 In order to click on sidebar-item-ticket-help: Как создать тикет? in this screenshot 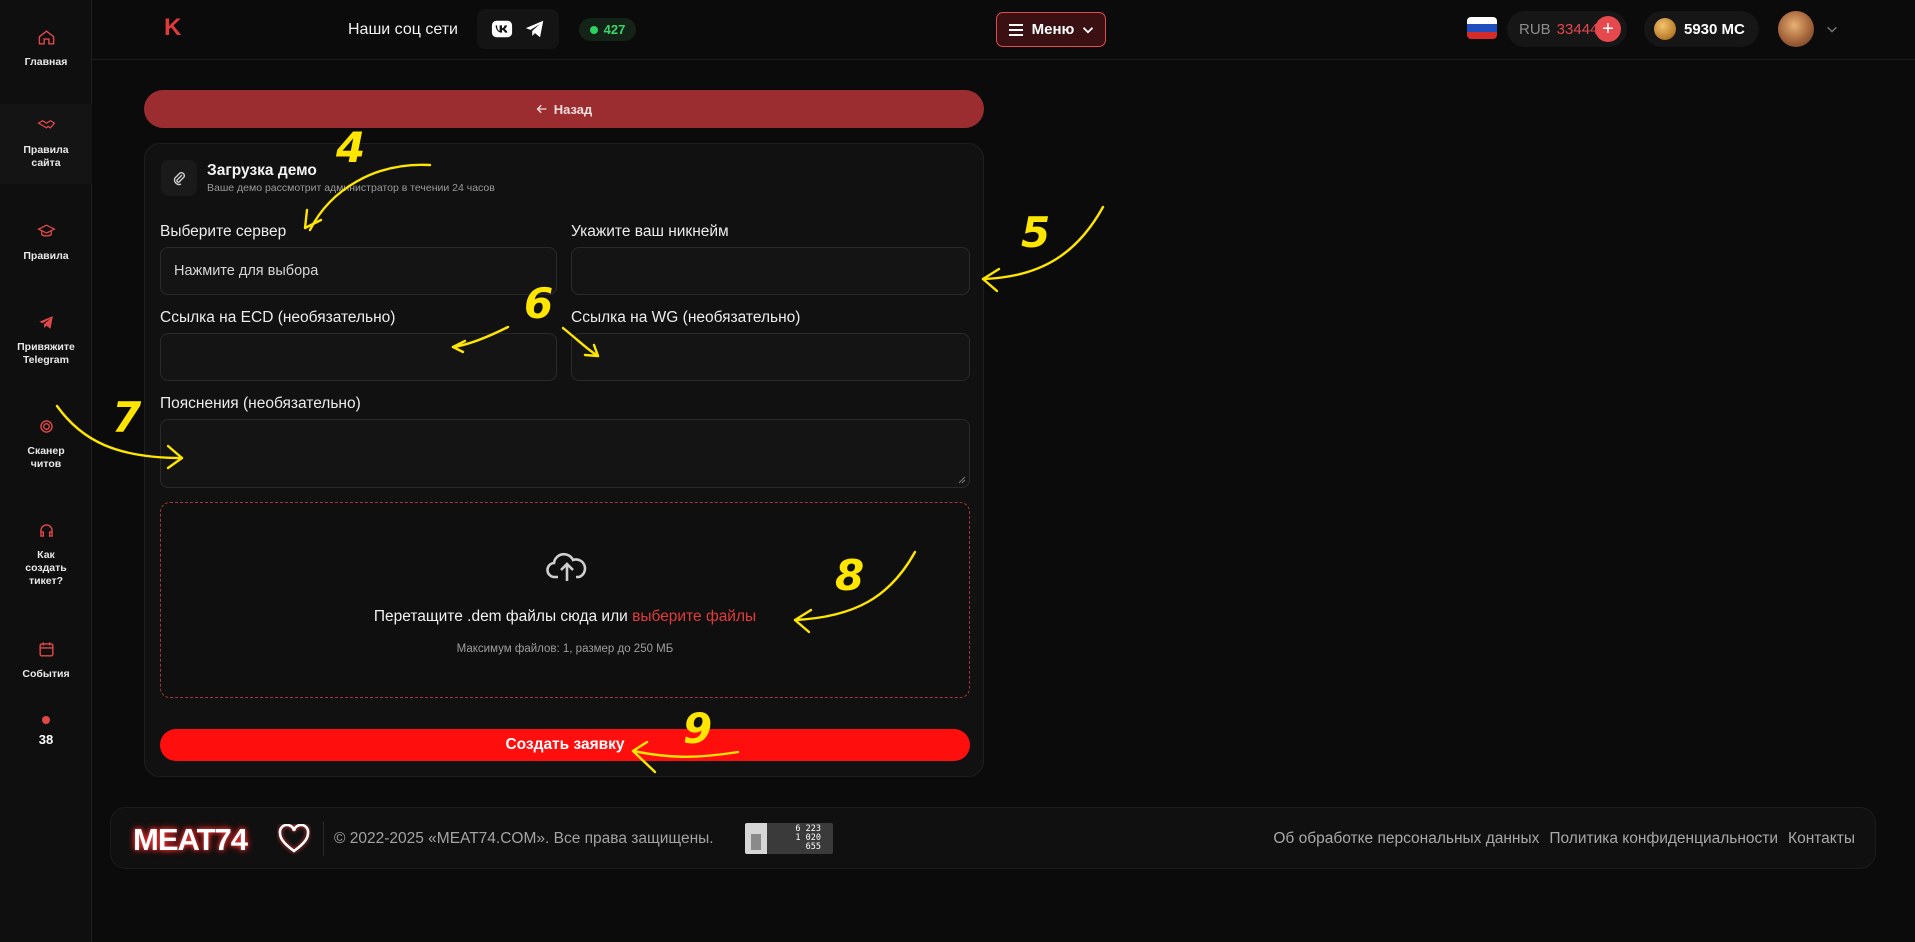, I will do `click(46, 558)`.